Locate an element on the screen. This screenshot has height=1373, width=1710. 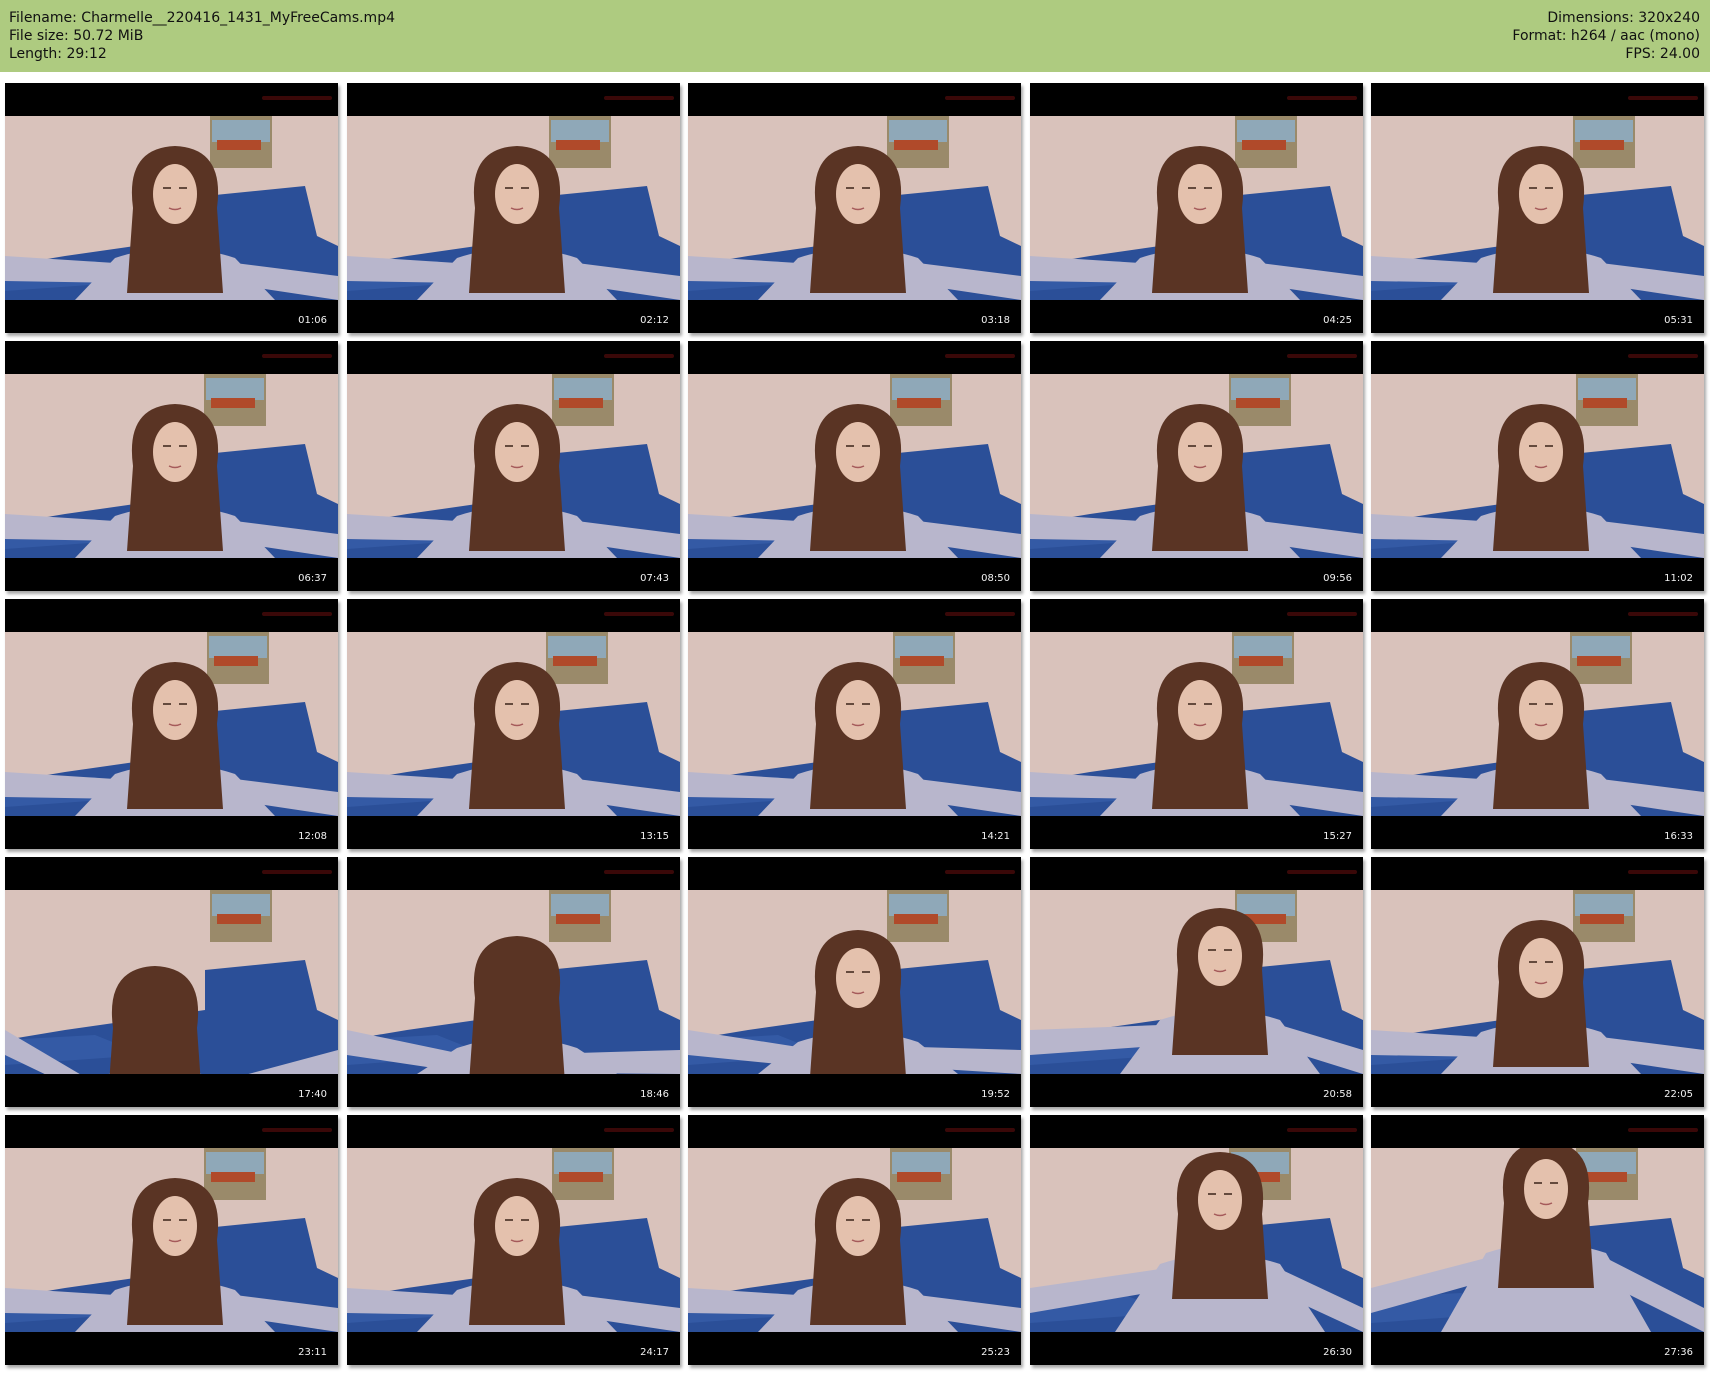
thumbnail-tile: 17:40 is located at coordinates (171, 982).